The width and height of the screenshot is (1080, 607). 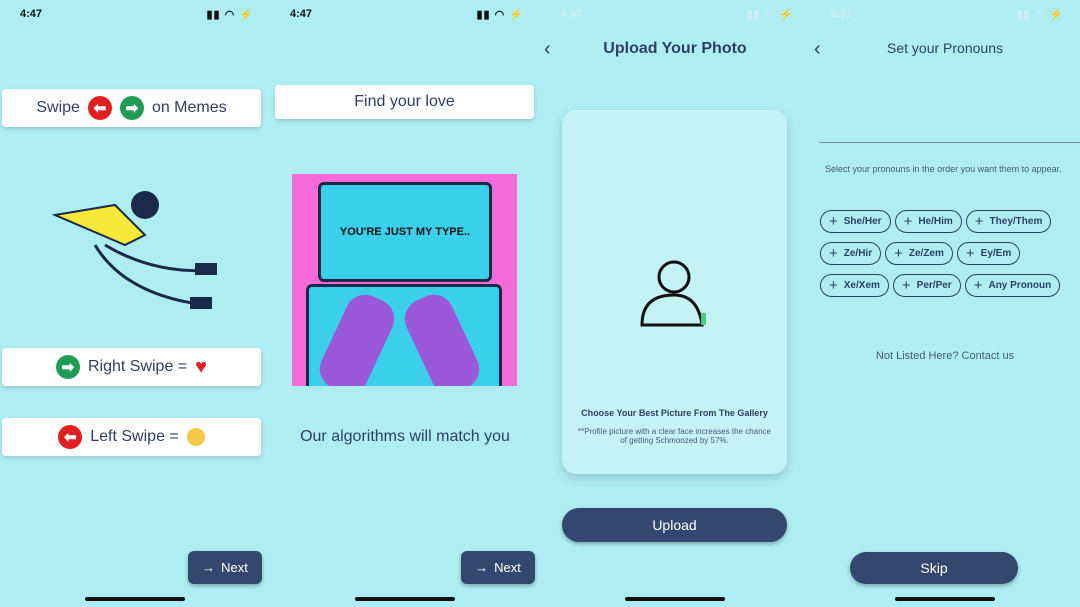 What do you see at coordinates (926, 253) in the screenshot?
I see `chip-label: Ze/Zem` at bounding box center [926, 253].